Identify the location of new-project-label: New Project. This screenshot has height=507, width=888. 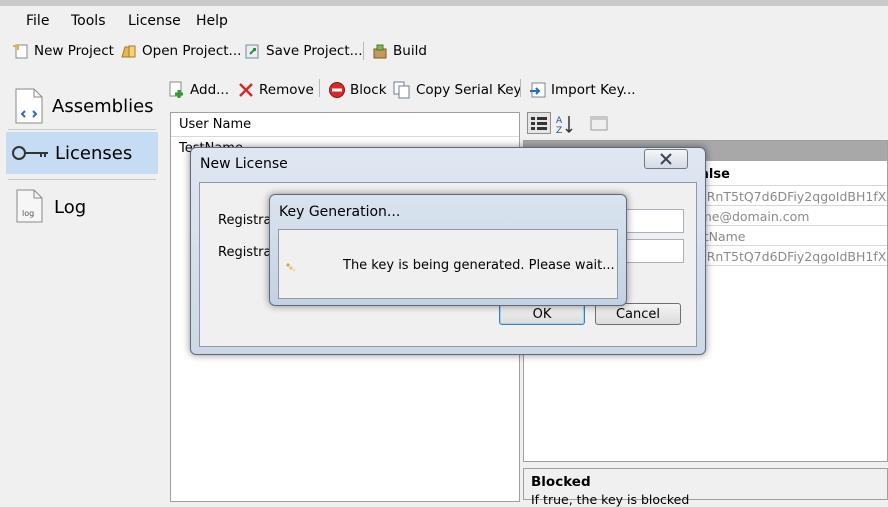
(74, 51).